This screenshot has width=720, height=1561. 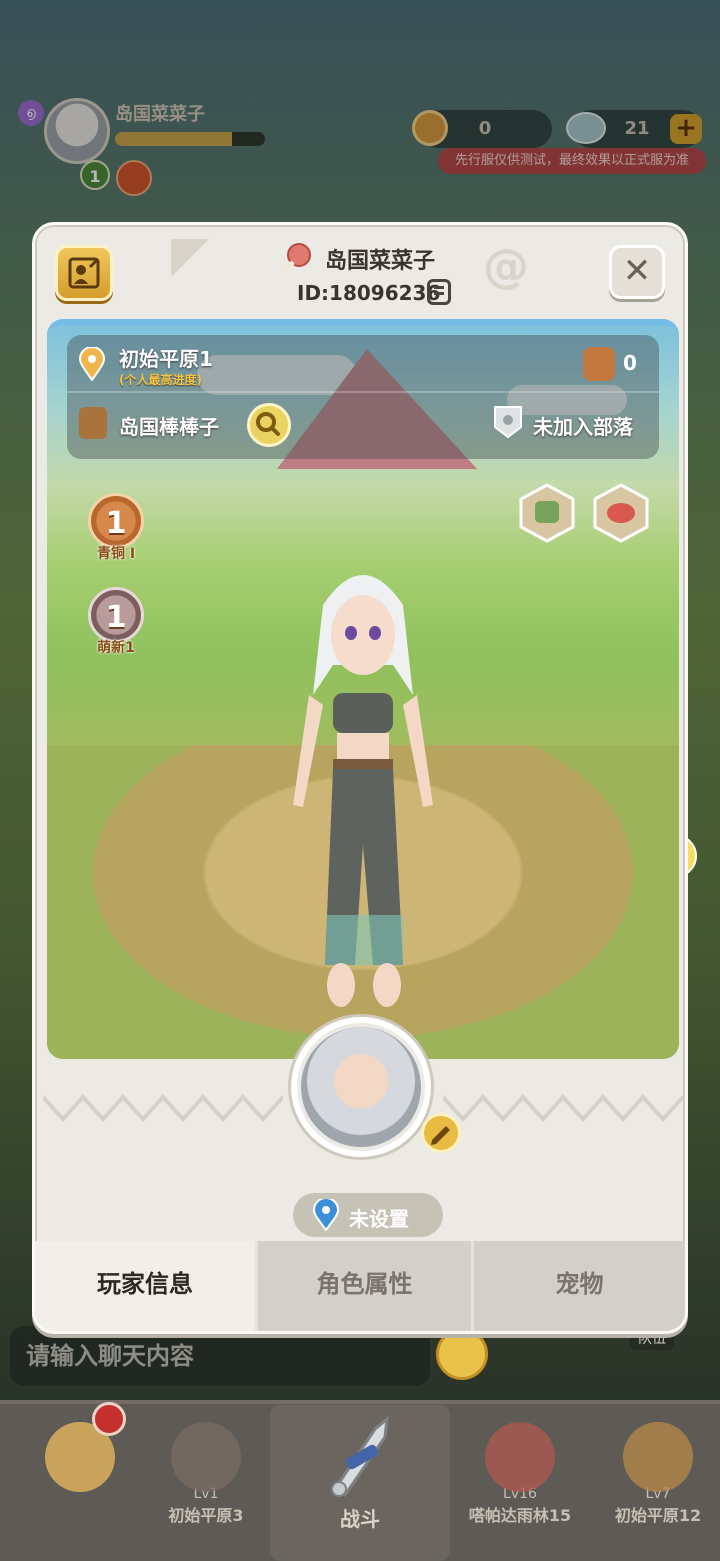 What do you see at coordinates (169, 427) in the screenshot?
I see `mentor-name: 岛国棒棒子` at bounding box center [169, 427].